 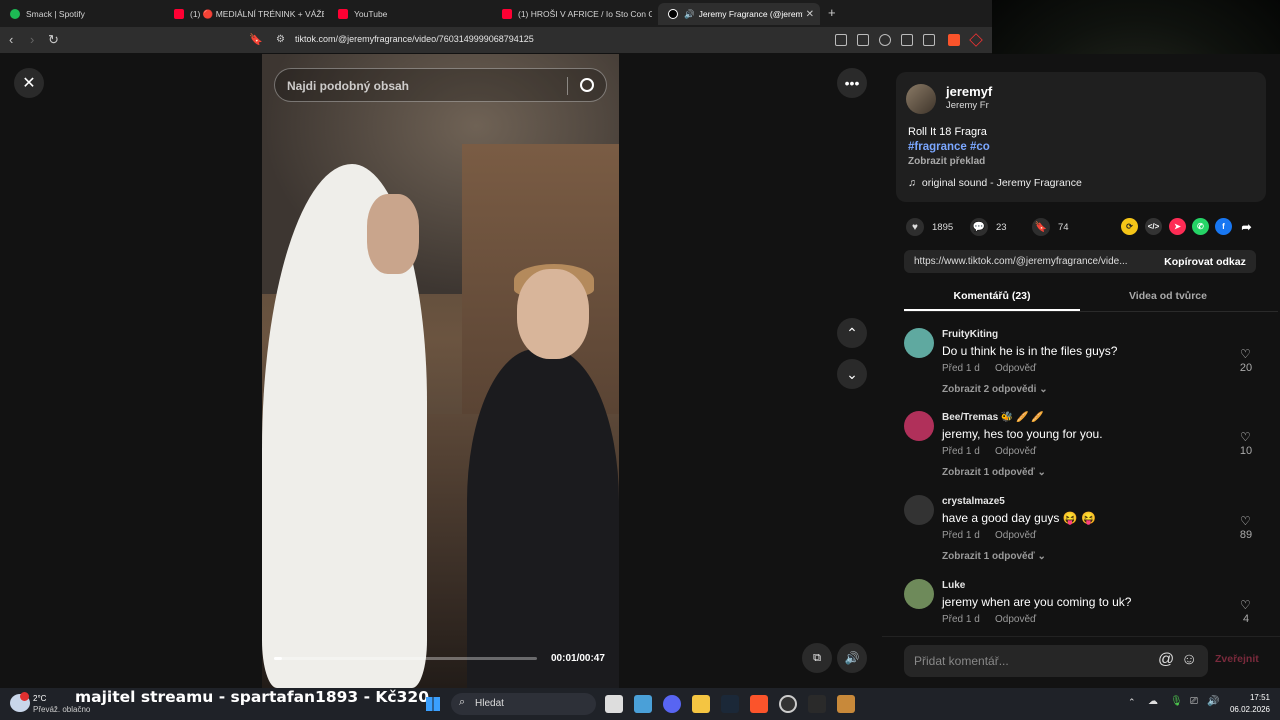 What do you see at coordinates (973, 501) in the screenshot?
I see `commenter-username: crystalmaze5` at bounding box center [973, 501].